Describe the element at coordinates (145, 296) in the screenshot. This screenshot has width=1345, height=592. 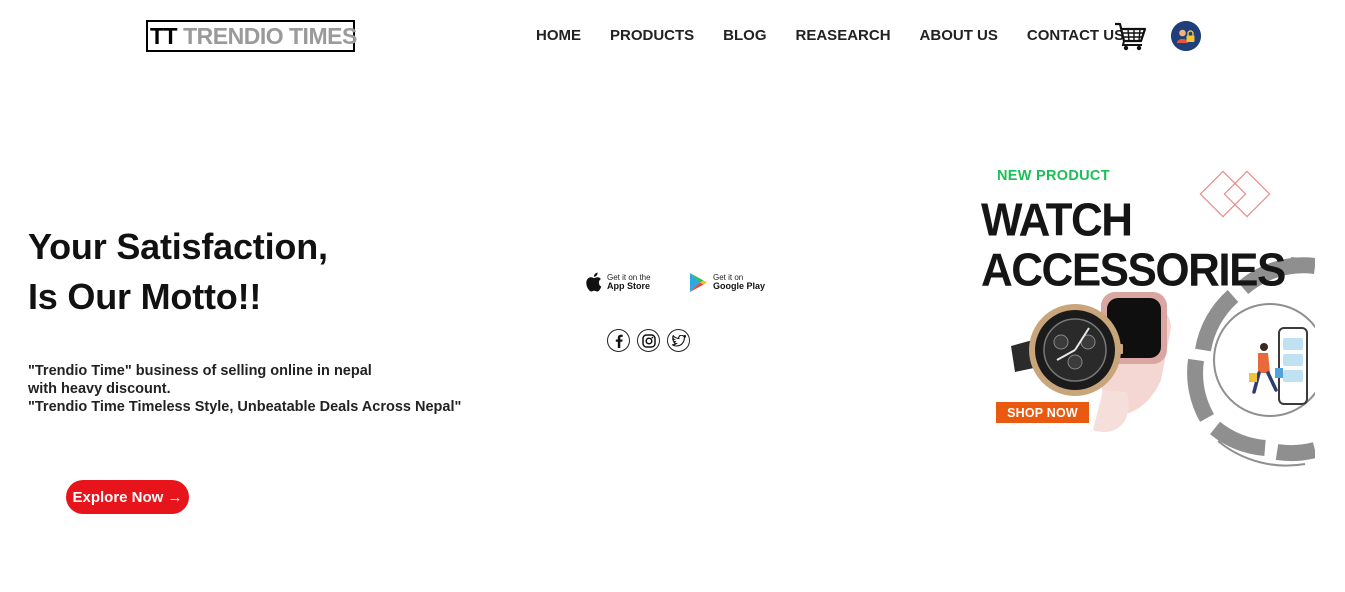
I see `headline-line-2: Is Our Motto!!` at that location.